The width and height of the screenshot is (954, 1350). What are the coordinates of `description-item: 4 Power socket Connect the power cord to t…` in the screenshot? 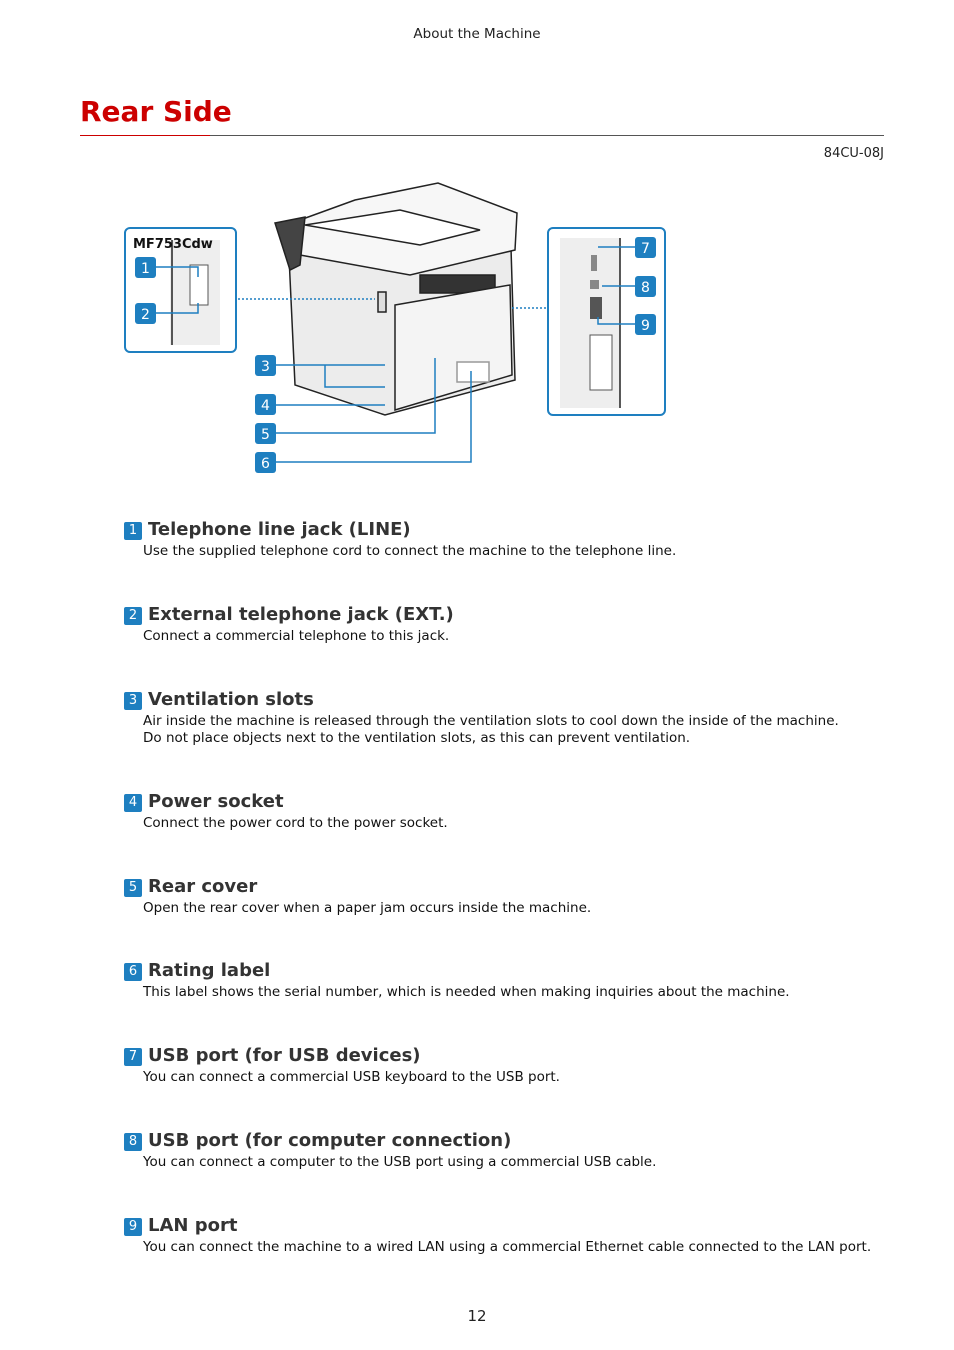 It's located at (514, 811).